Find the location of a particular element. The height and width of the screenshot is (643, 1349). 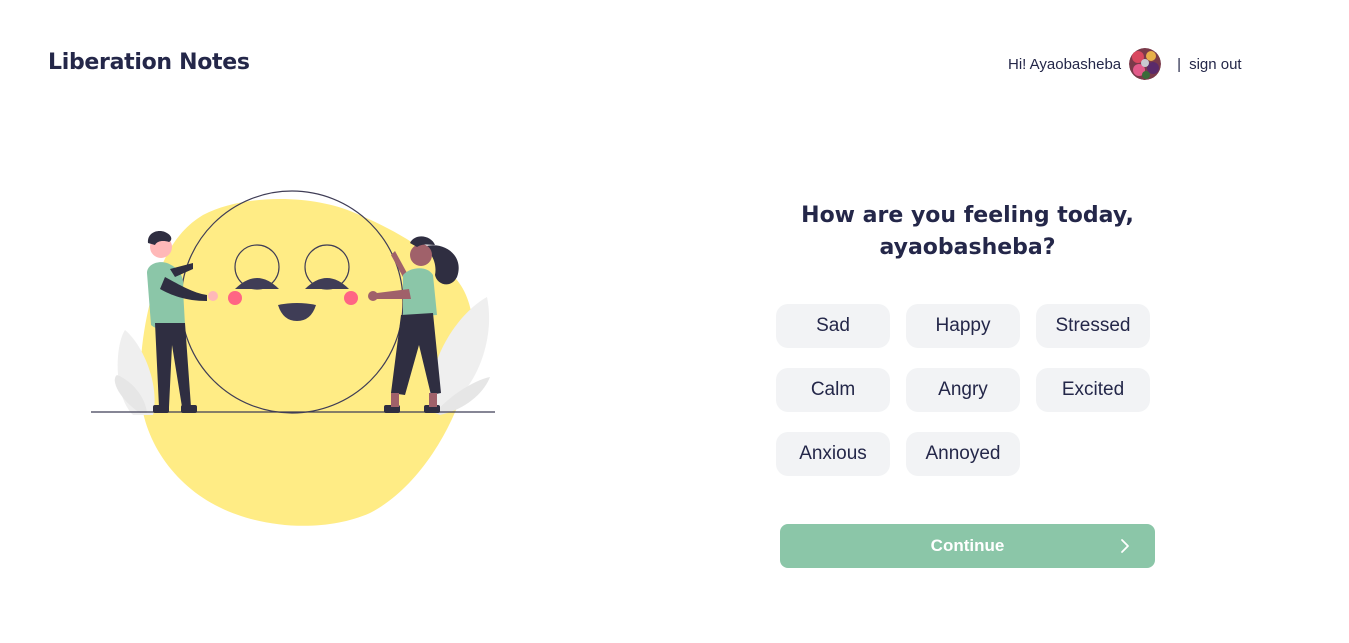

avatar is located at coordinates (1145, 64).